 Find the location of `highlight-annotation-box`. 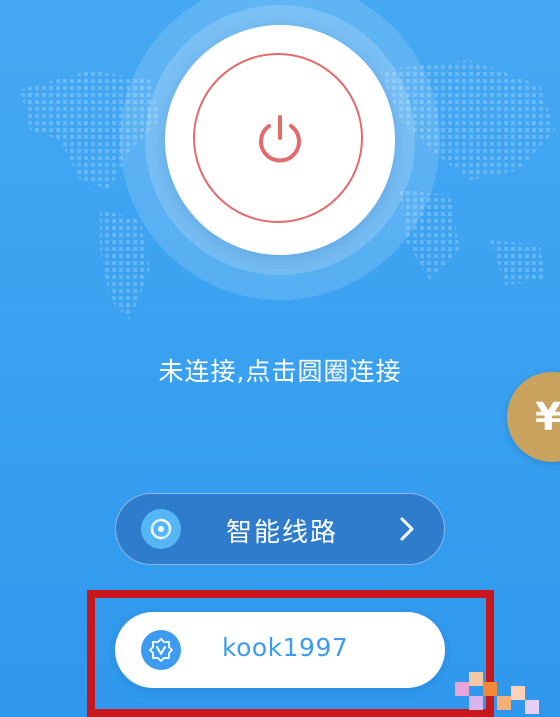

highlight-annotation-box is located at coordinates (290, 653).